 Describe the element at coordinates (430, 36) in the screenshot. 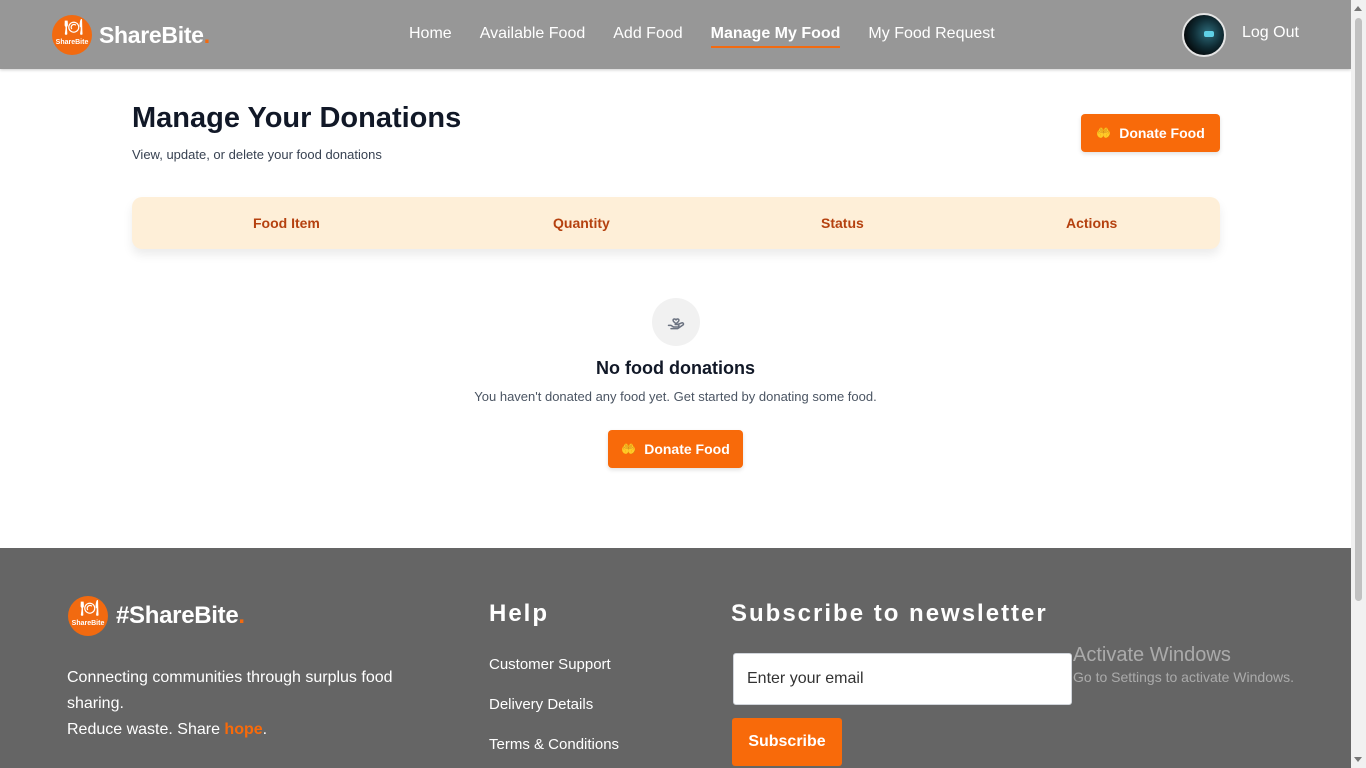

I see `nav-home: Home` at that location.